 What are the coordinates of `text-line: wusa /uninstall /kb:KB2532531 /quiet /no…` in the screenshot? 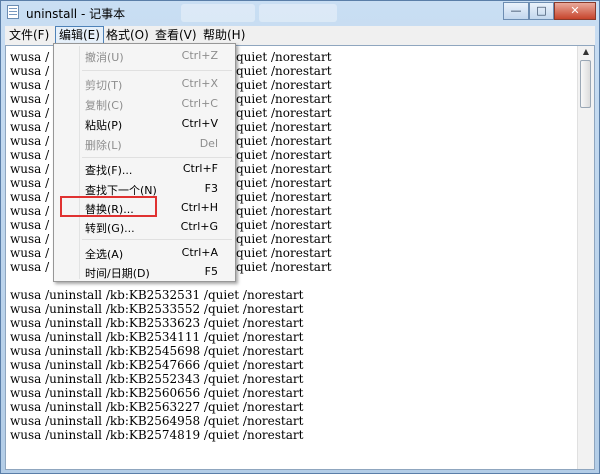 It's located at (157, 295).